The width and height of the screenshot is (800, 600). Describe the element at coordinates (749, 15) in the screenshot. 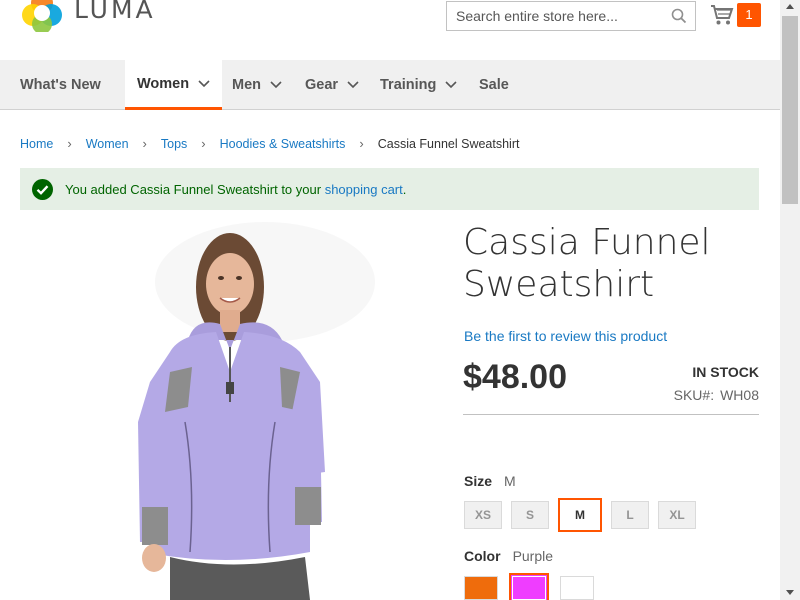

I see `cart-count-badge: 1` at that location.